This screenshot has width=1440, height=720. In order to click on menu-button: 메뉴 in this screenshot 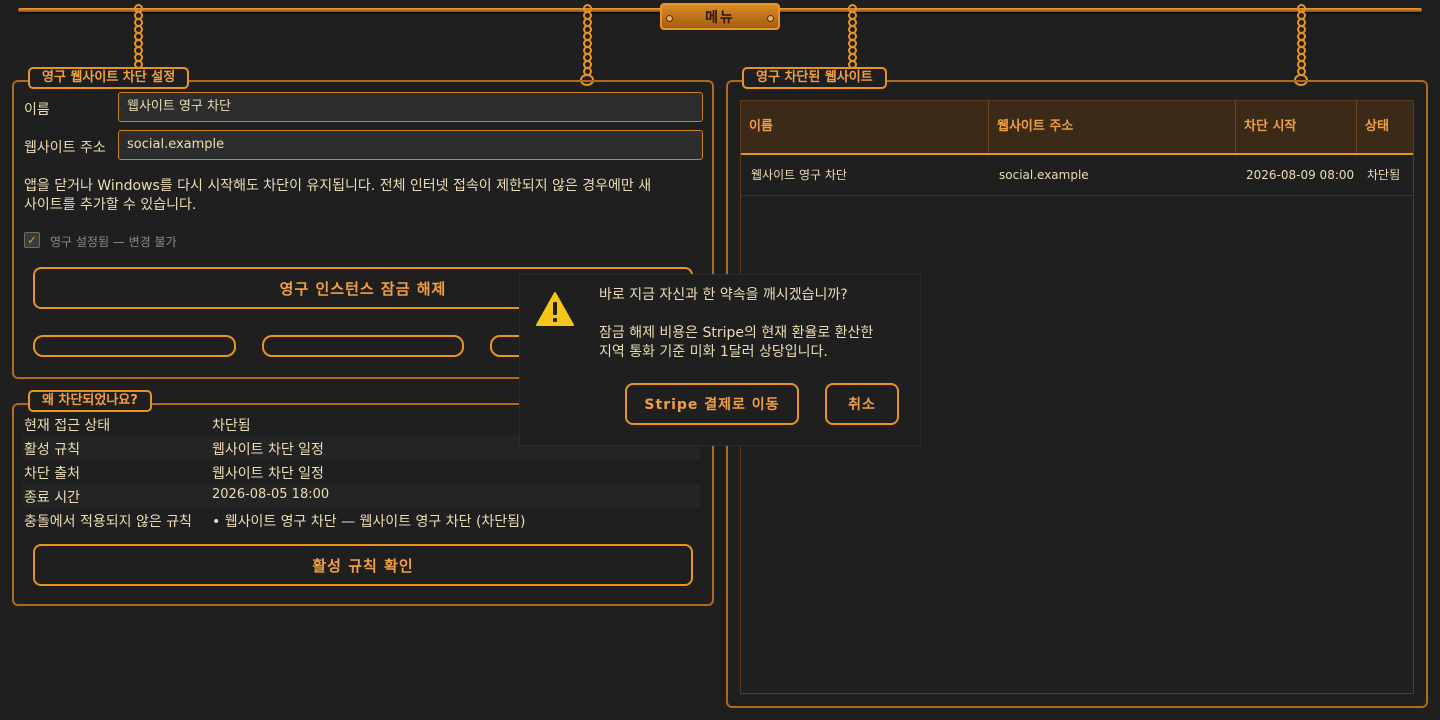, I will do `click(720, 16)`.